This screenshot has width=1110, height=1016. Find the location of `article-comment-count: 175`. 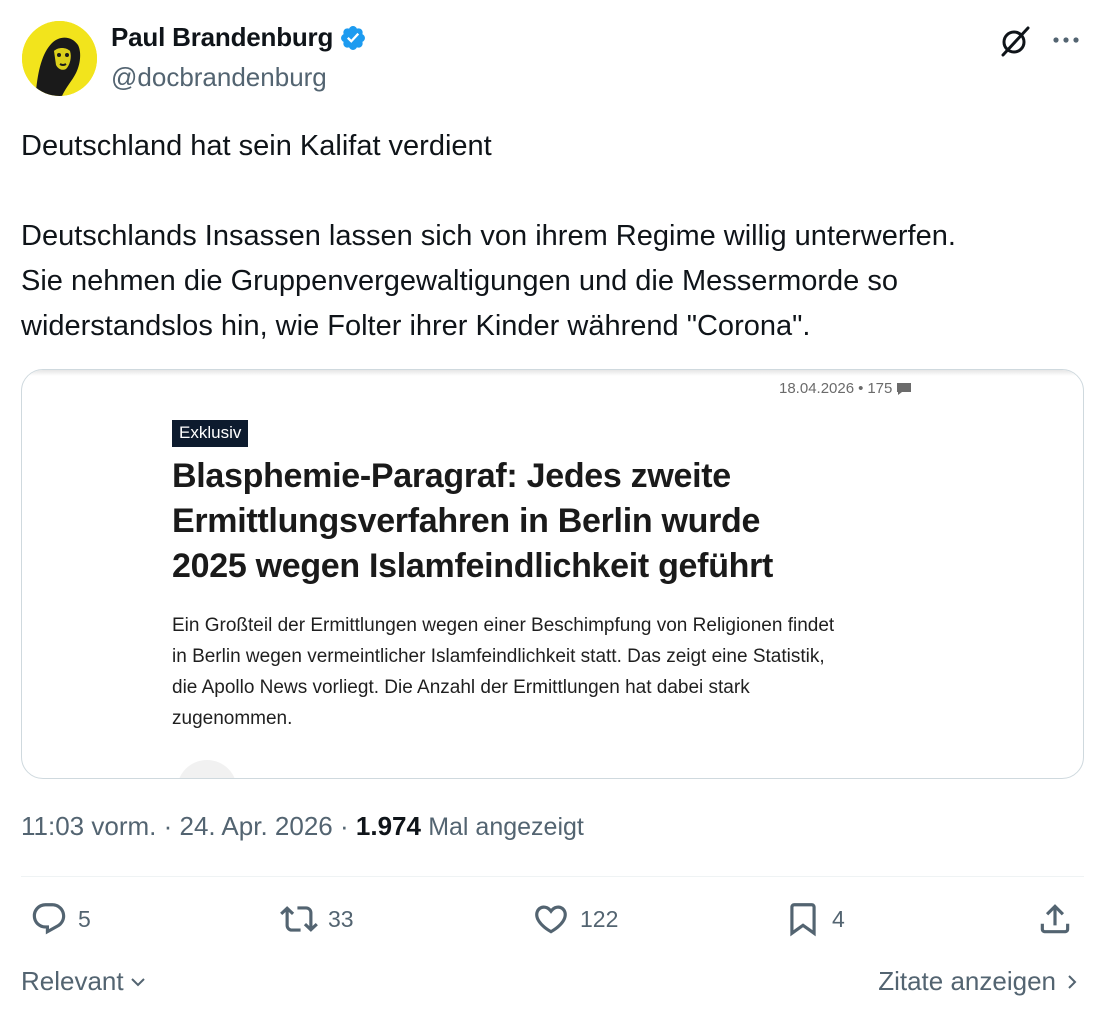

article-comment-count: 175 is located at coordinates (880, 388).